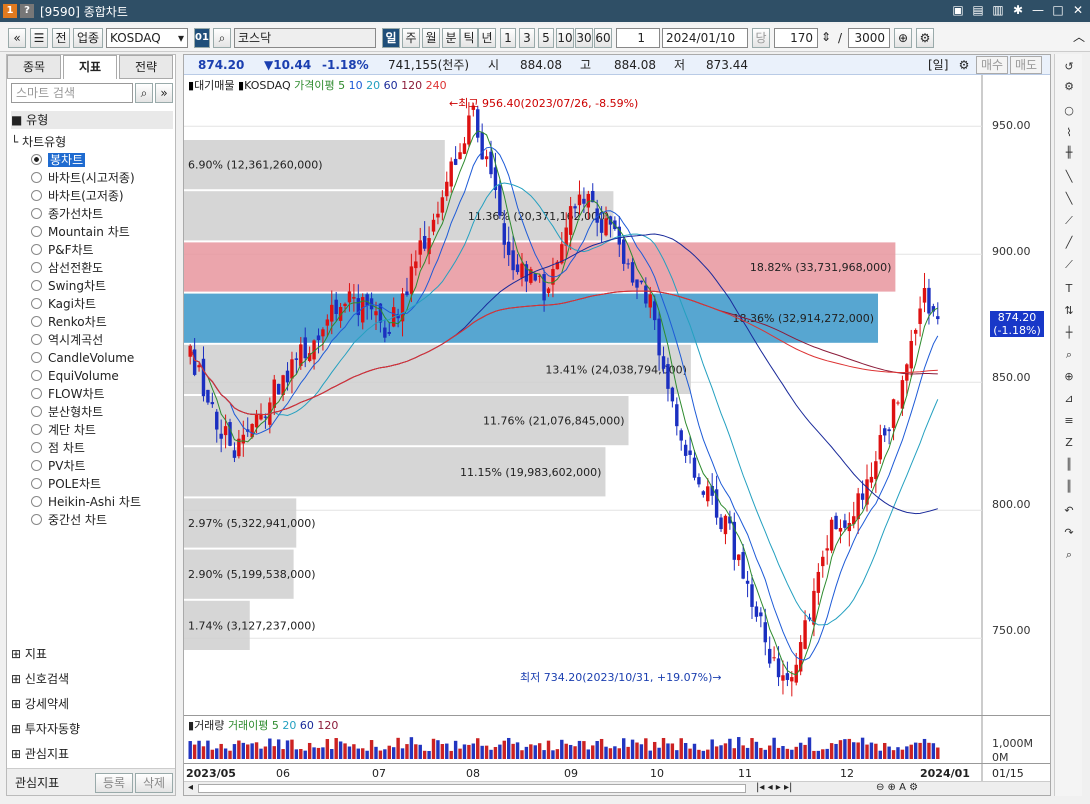  What do you see at coordinates (411, 38) in the screenshot?
I see `period-week: 주` at bounding box center [411, 38].